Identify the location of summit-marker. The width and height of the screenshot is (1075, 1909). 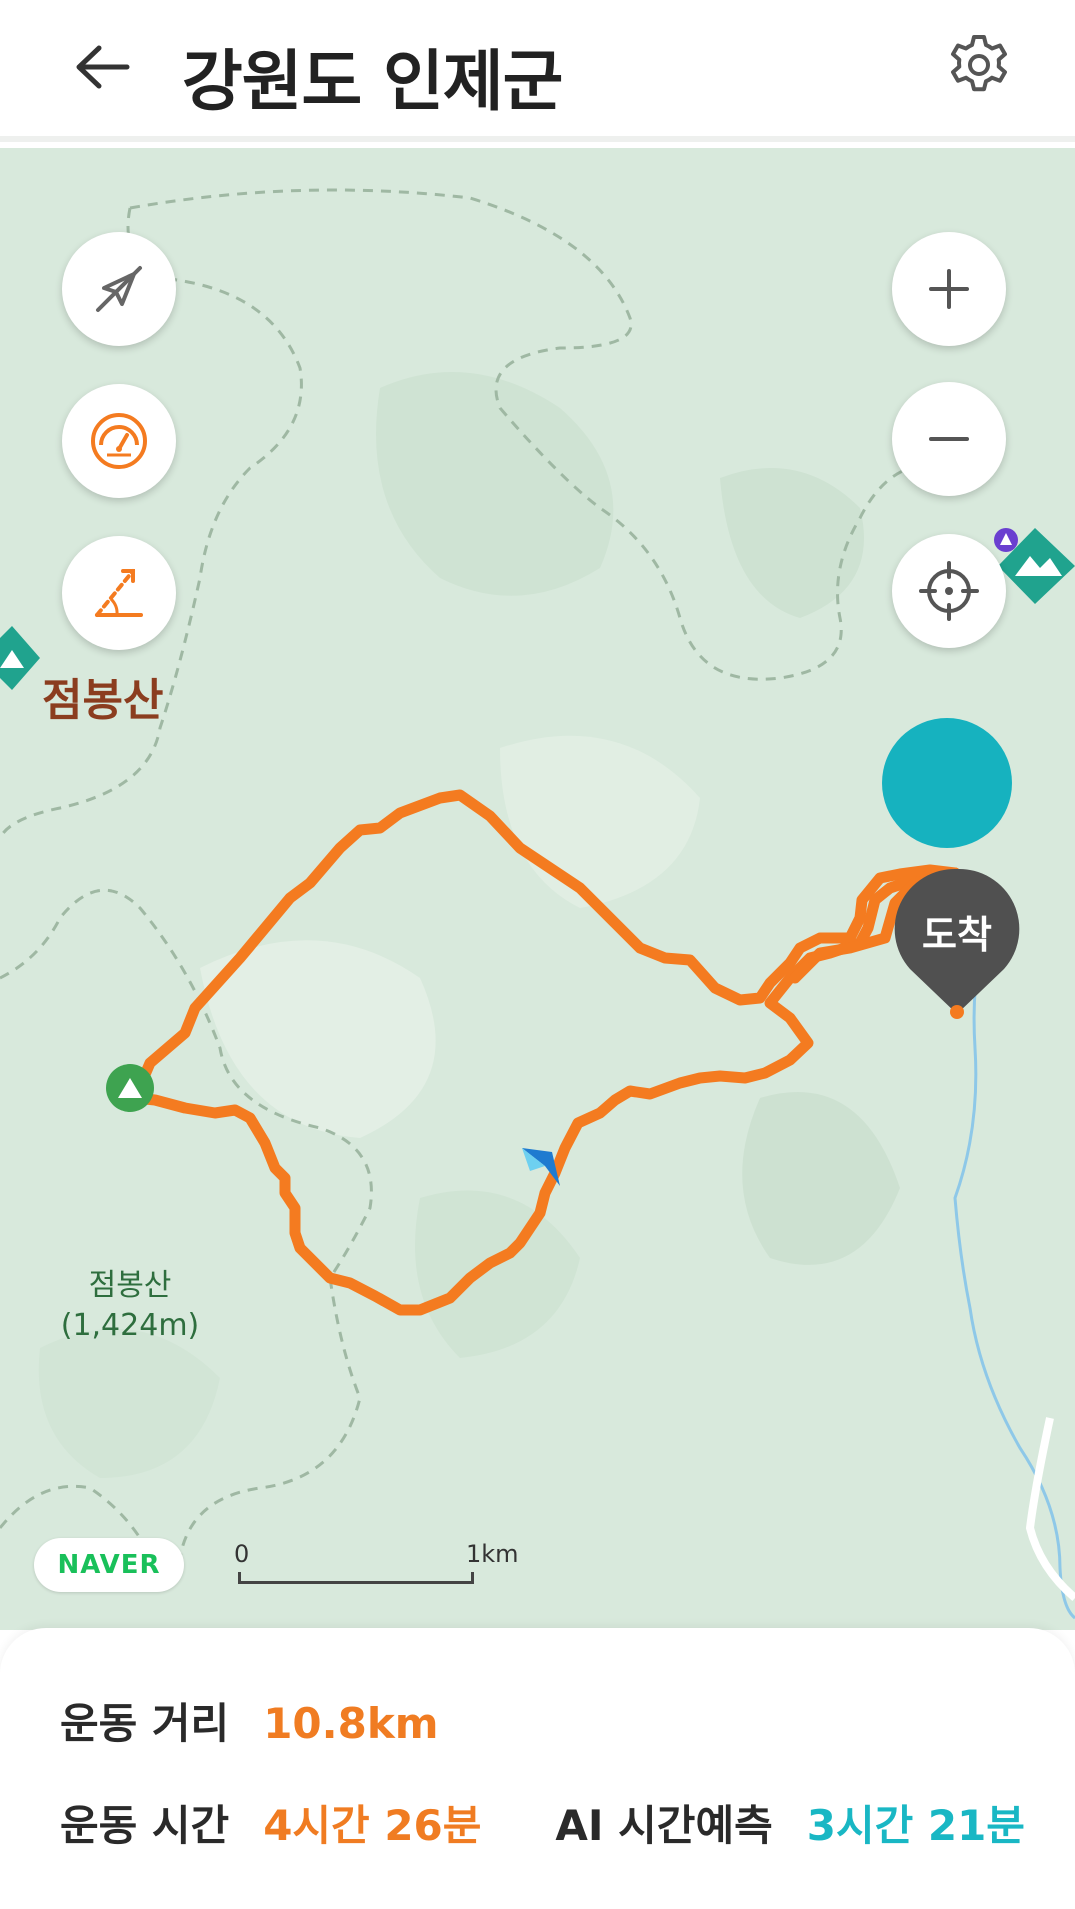
(130, 1088).